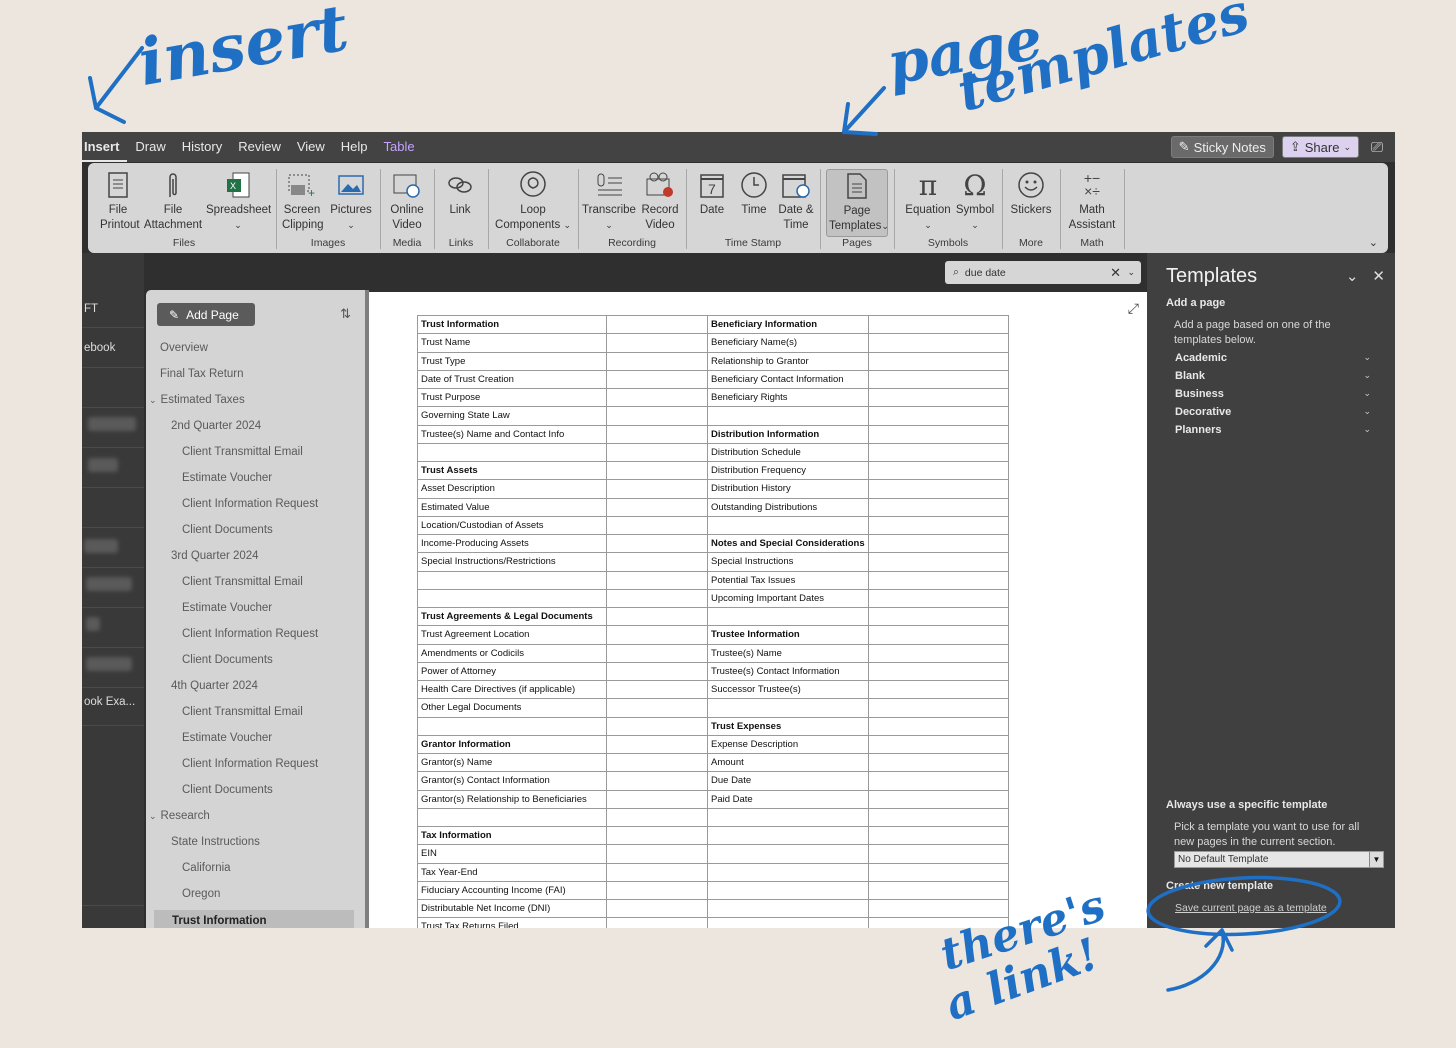 The width and height of the screenshot is (1456, 1048). I want to click on loop-components-button: Loop Components ⌄, so click(533, 201).